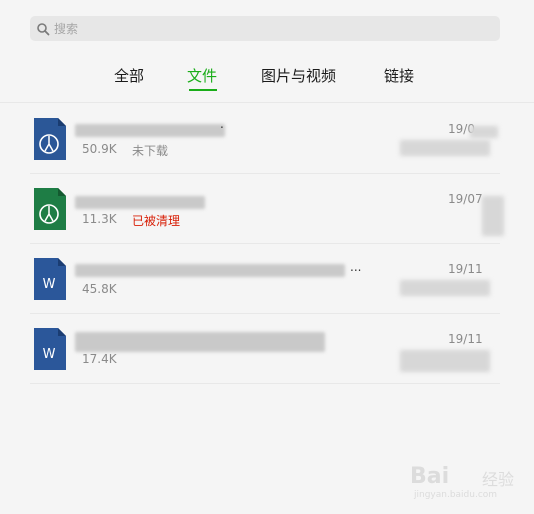  I want to click on file-size: 11.3K, so click(99, 219).